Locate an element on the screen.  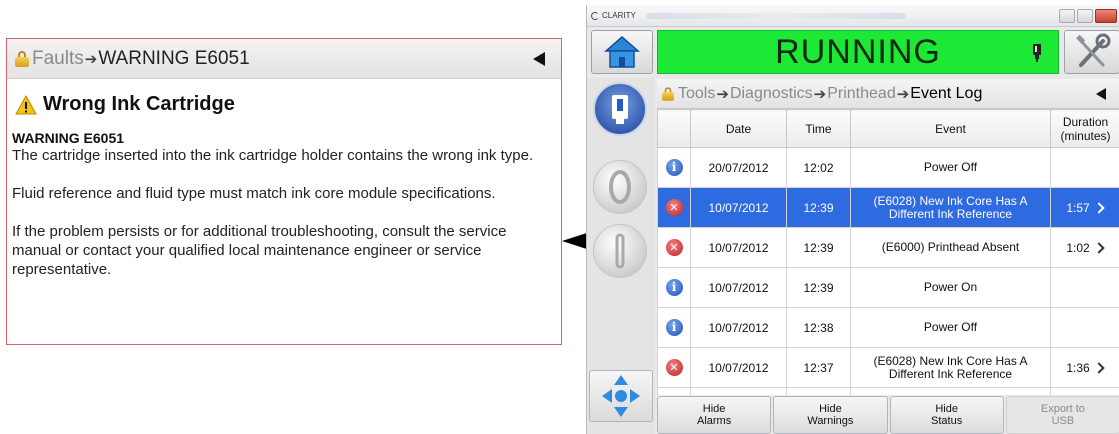
side-navigation is located at coordinates (621, 256).